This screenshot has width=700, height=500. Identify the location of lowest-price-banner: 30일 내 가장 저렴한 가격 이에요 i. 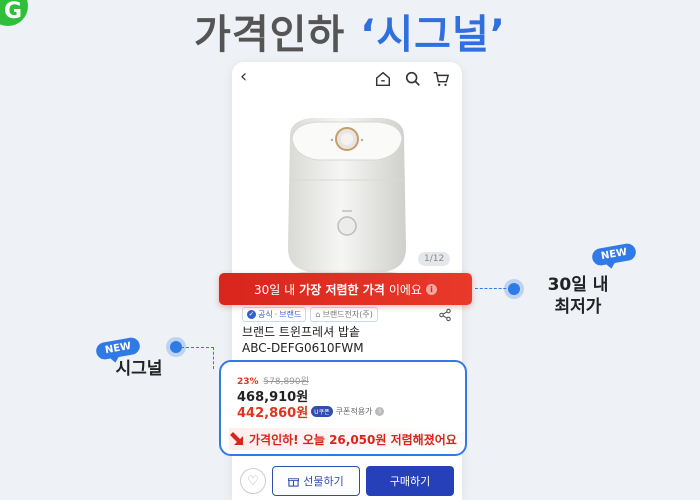
(345, 289).